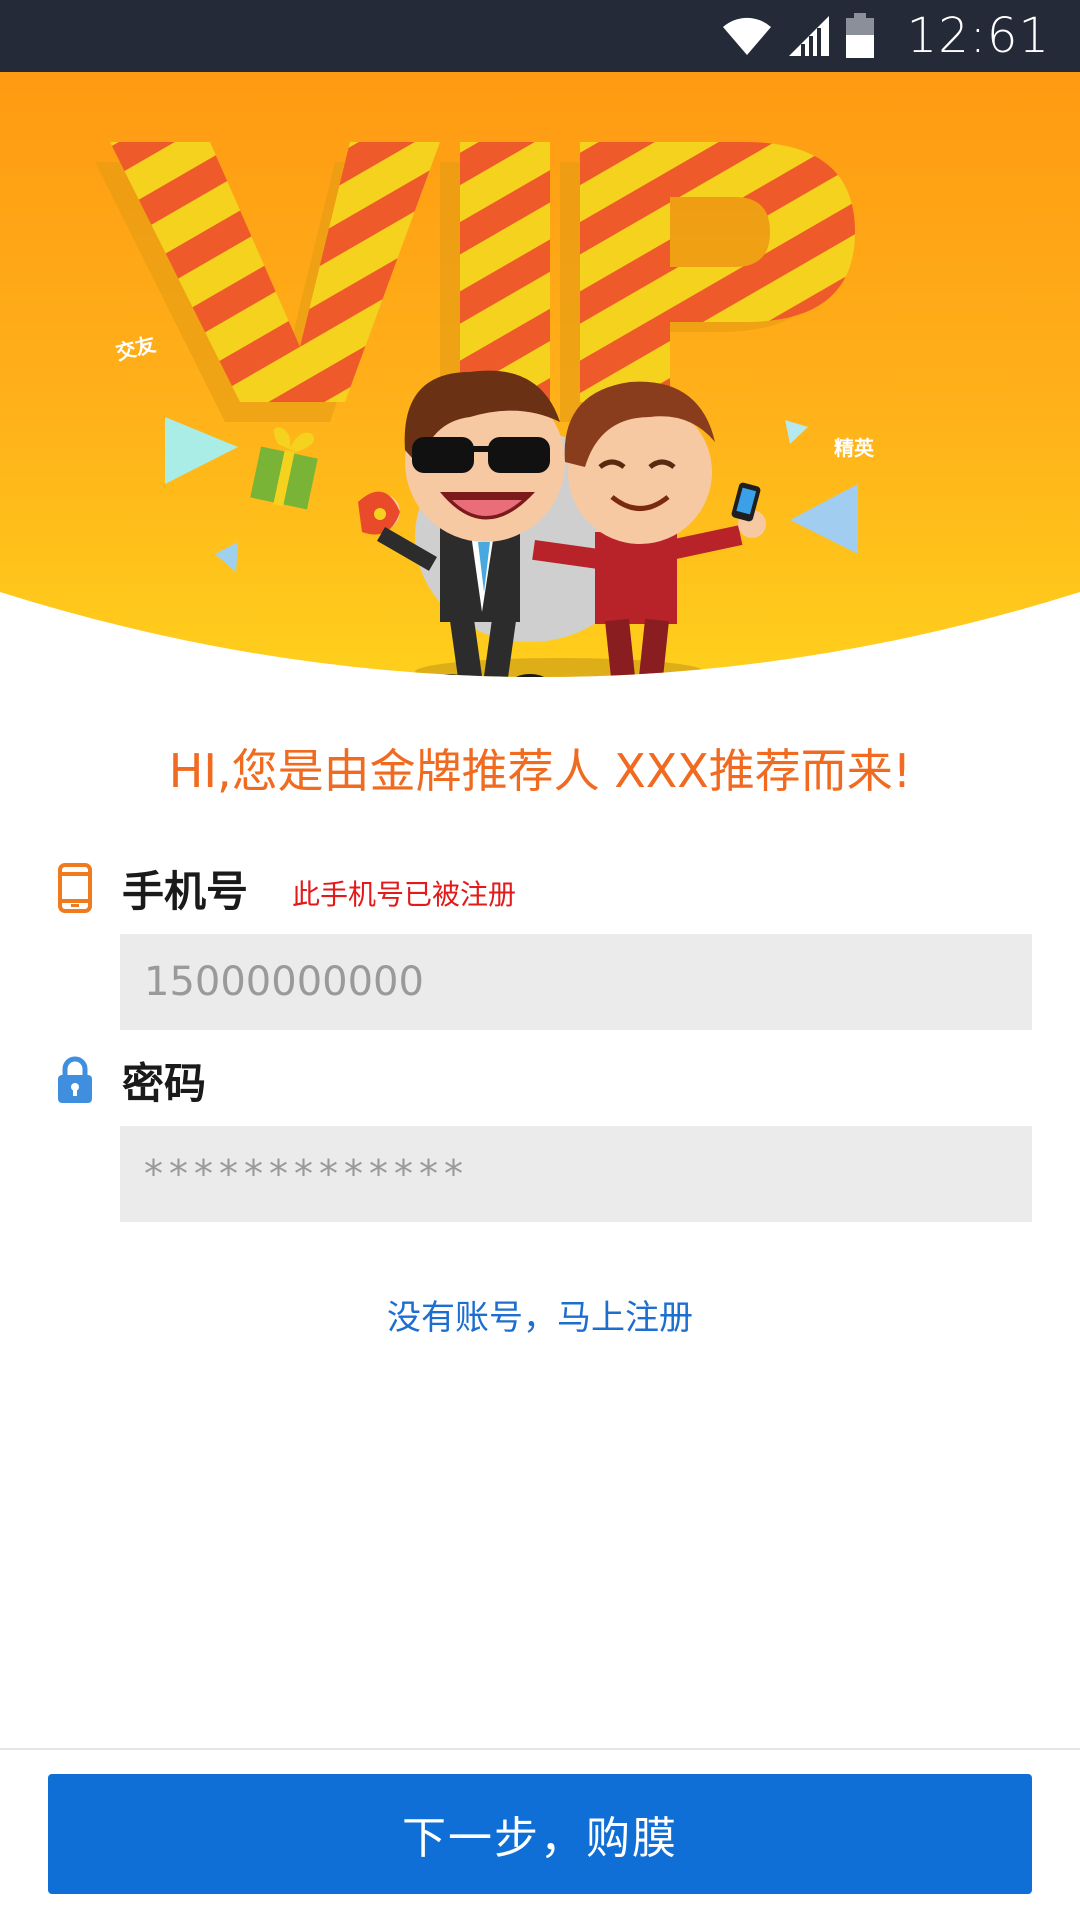  I want to click on status-bar: 12:61, so click(540, 36).